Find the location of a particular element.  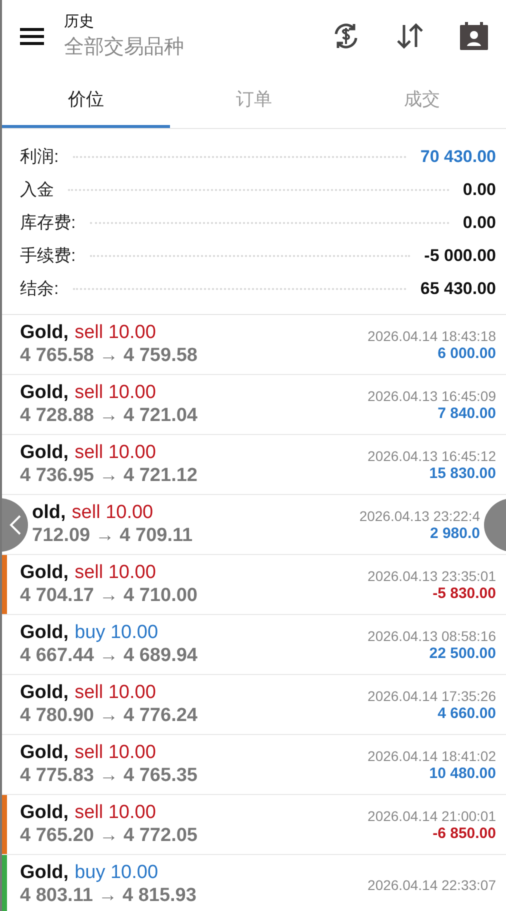

deal-profit: 22 500.00 is located at coordinates (462, 653).